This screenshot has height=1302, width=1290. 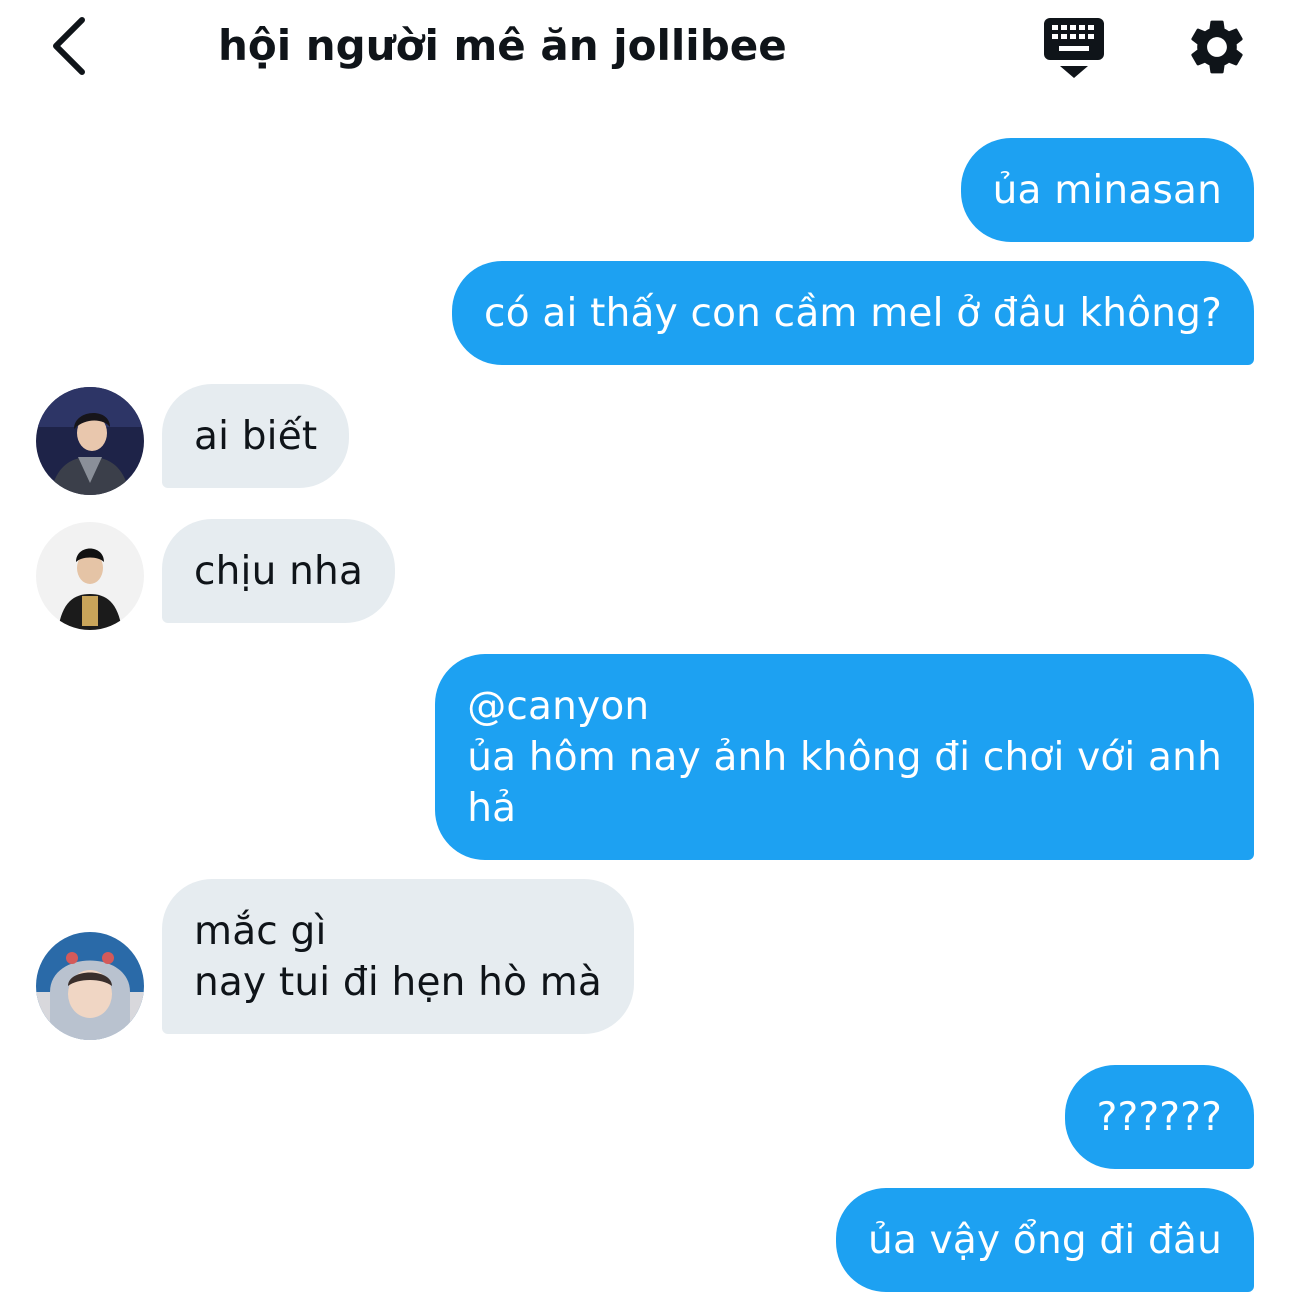 I want to click on gear-icon, so click(x=1217, y=47).